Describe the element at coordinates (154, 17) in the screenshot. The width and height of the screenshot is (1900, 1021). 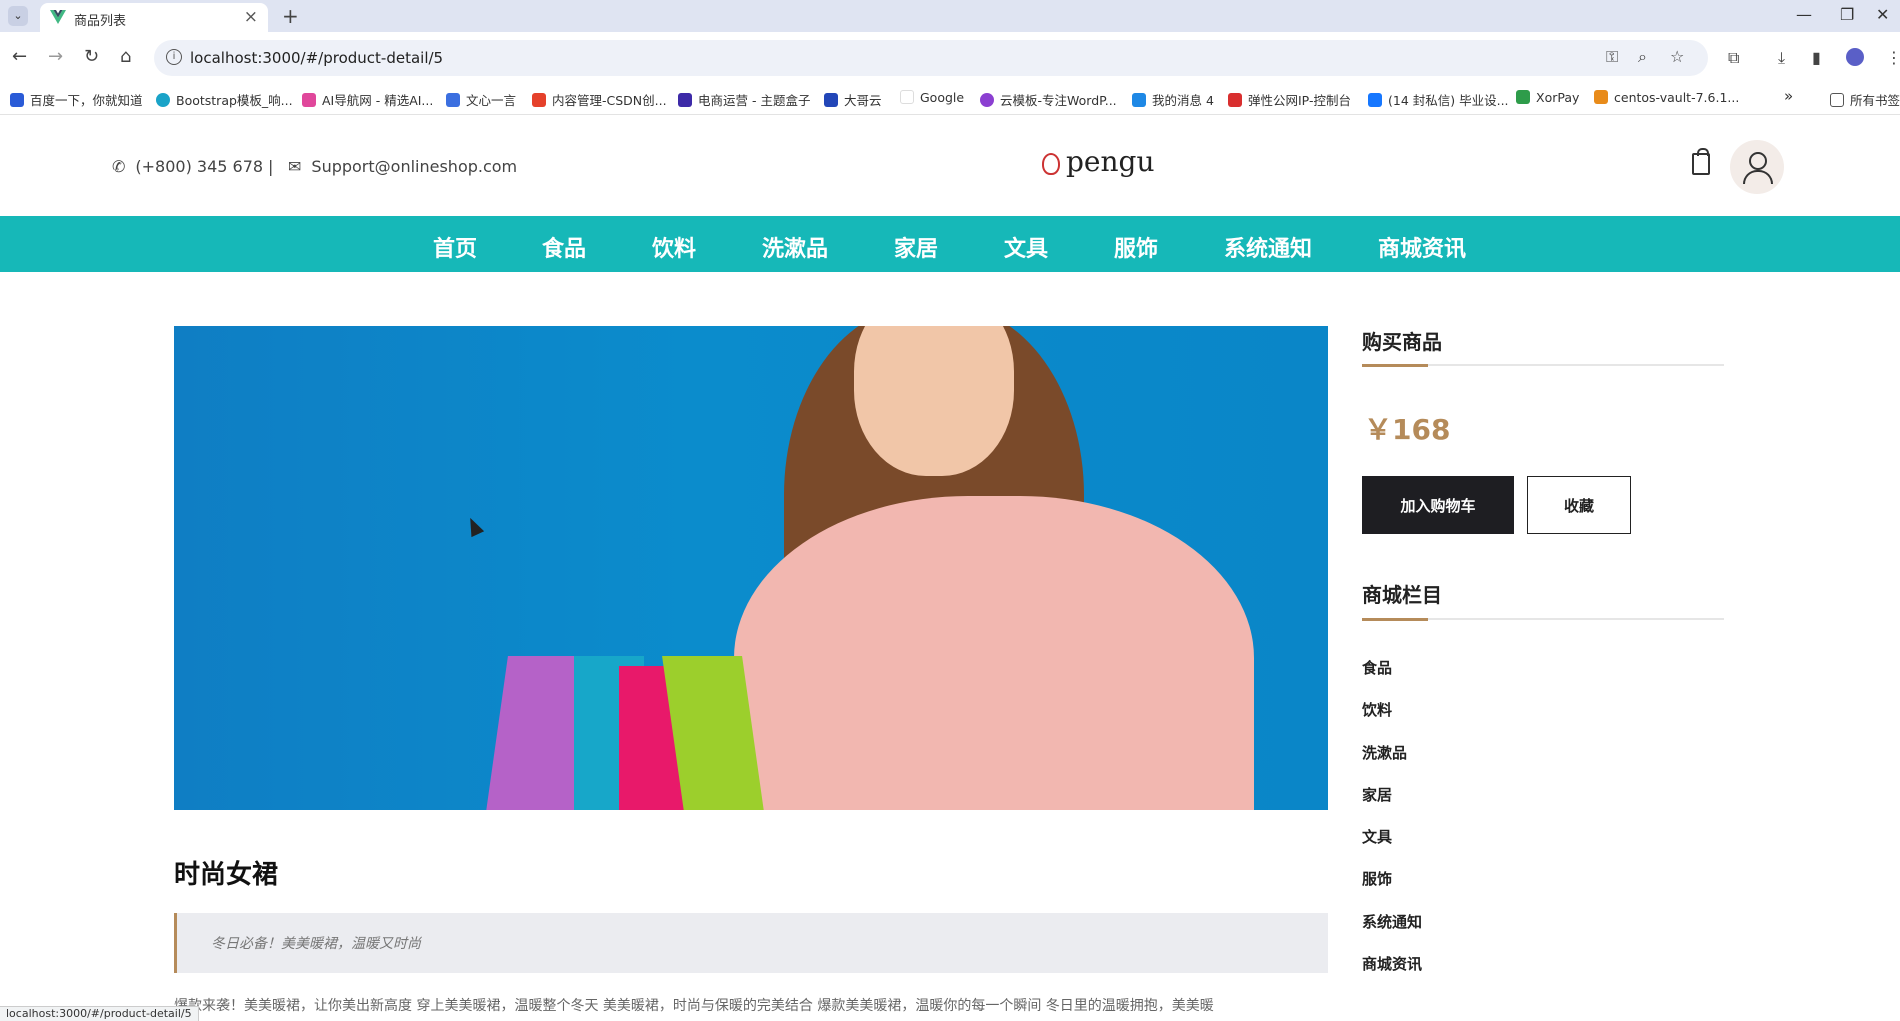
I see `tab-active: 商品列表 ×` at that location.